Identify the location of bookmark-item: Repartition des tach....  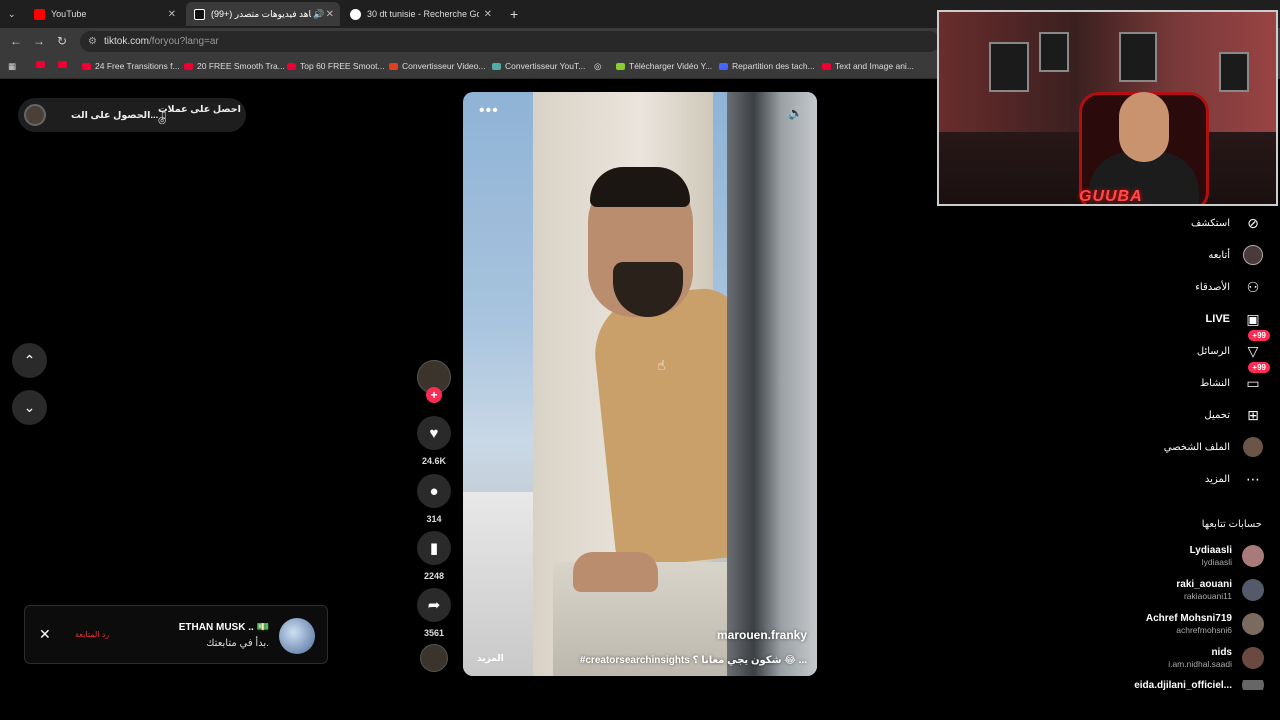
(767, 66).